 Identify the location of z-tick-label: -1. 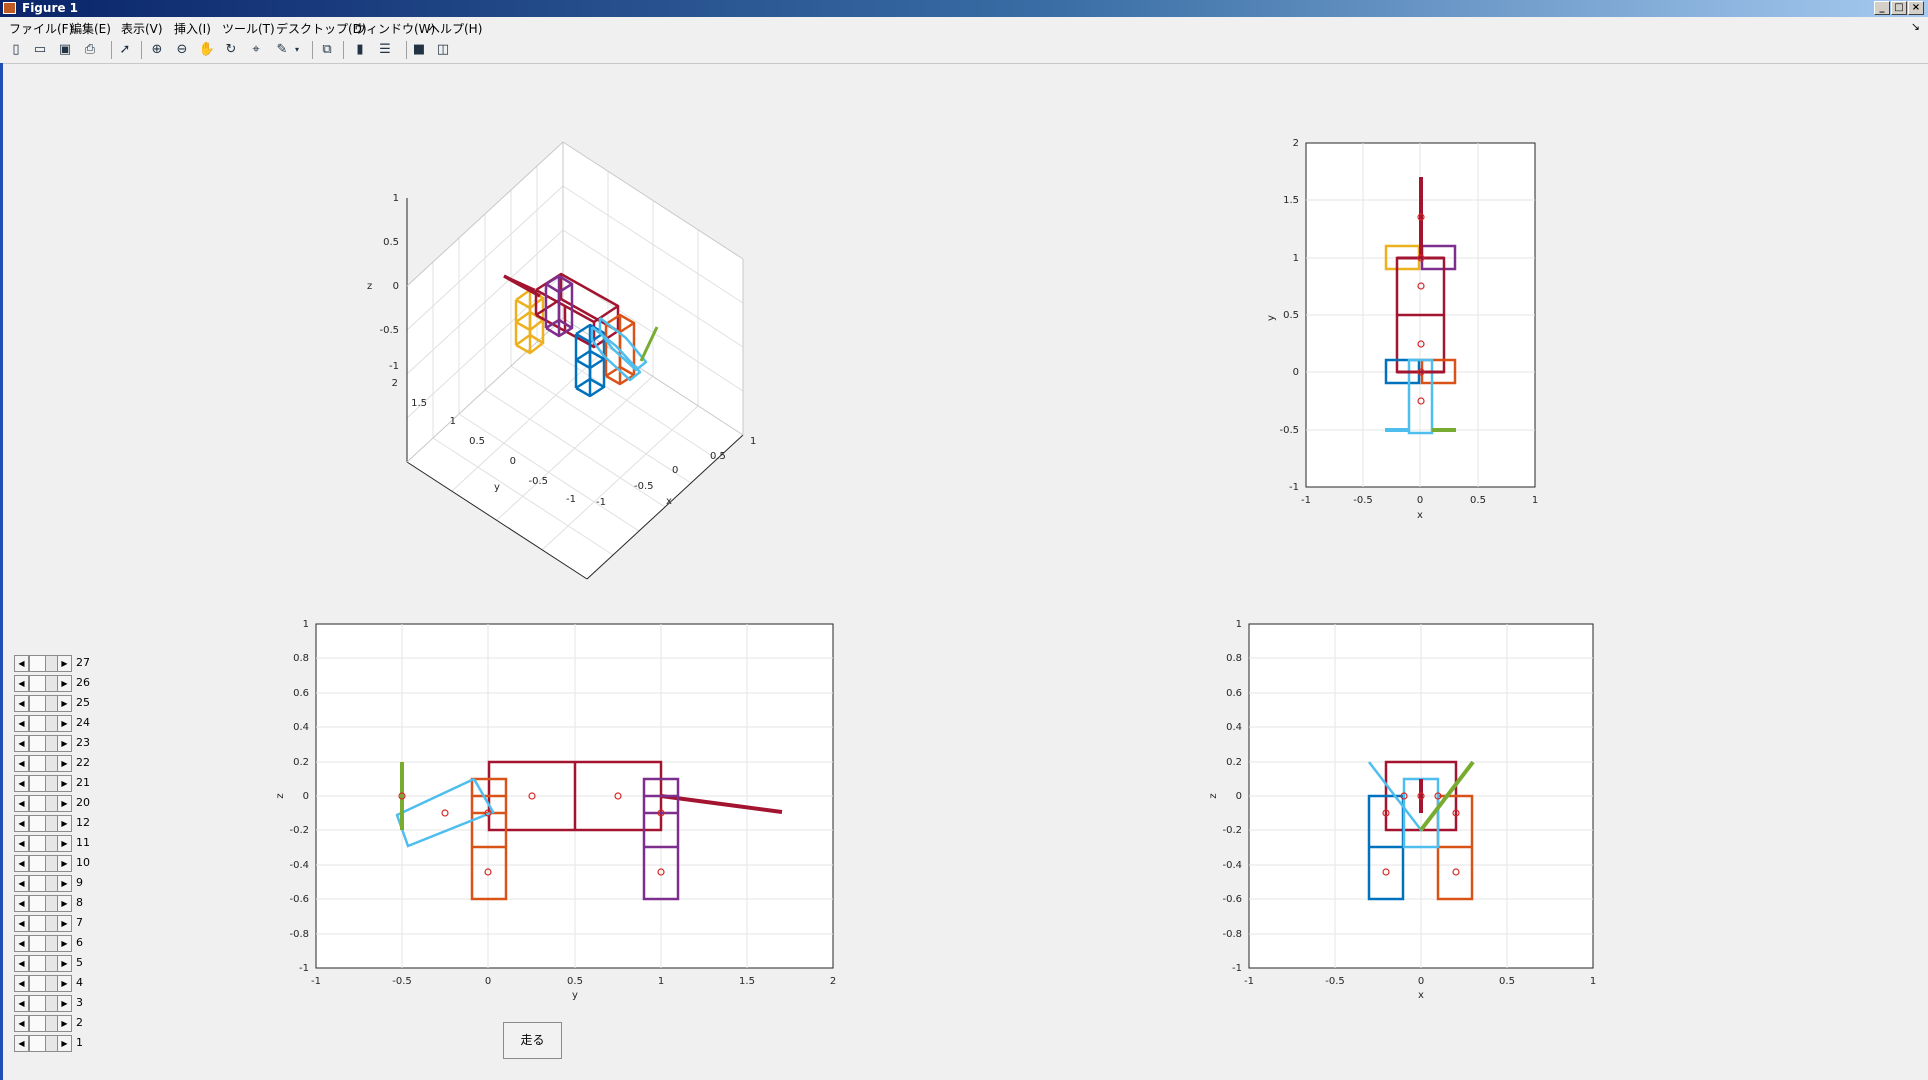
(394, 366).